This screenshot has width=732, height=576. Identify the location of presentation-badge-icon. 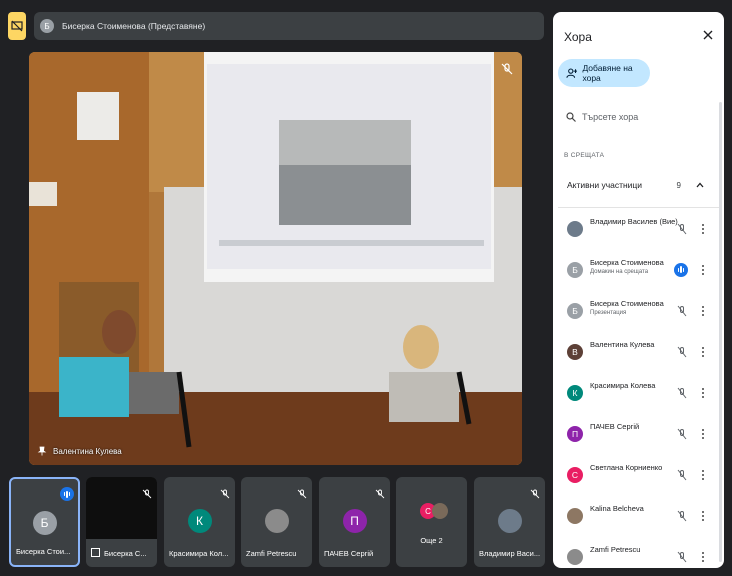
(17, 26).